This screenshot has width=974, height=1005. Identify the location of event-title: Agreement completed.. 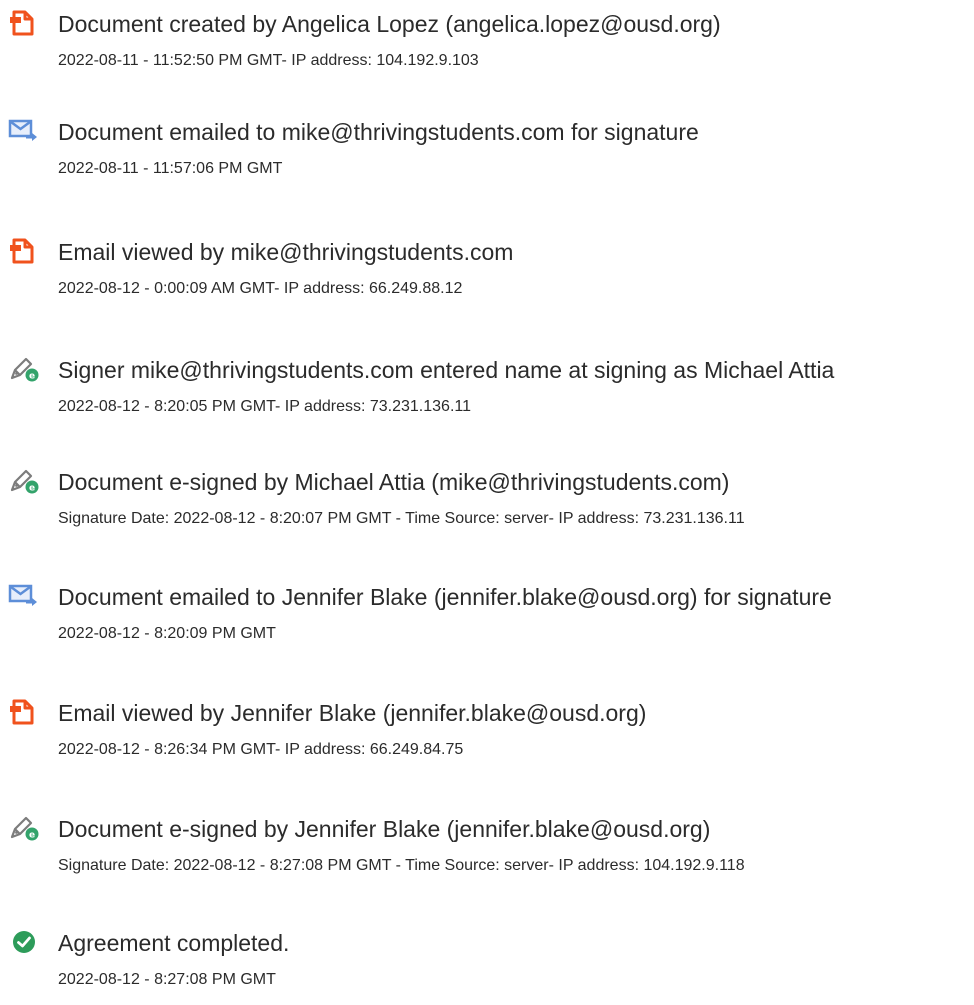
(174, 943).